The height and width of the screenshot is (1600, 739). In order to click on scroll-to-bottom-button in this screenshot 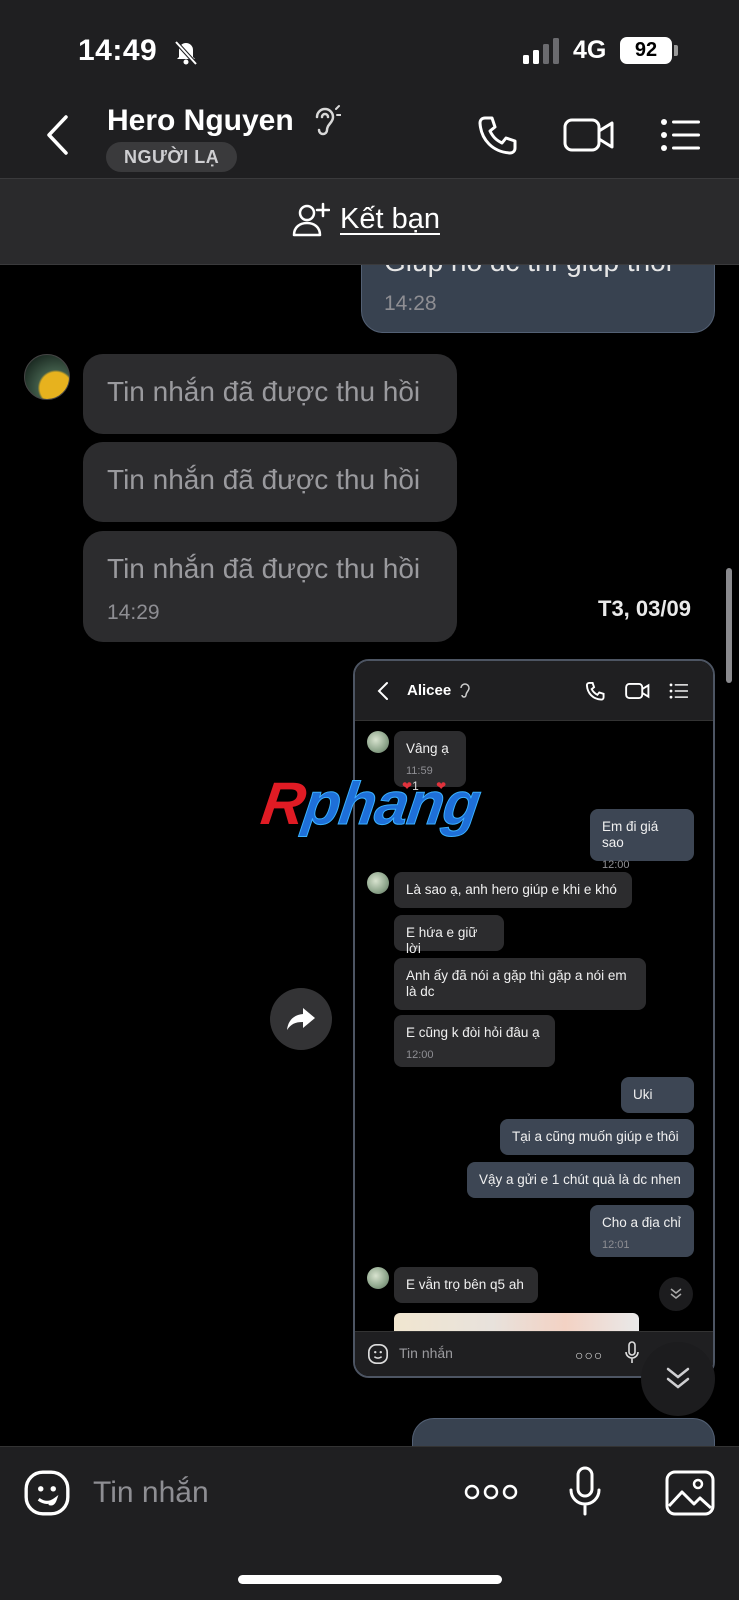, I will do `click(678, 1379)`.